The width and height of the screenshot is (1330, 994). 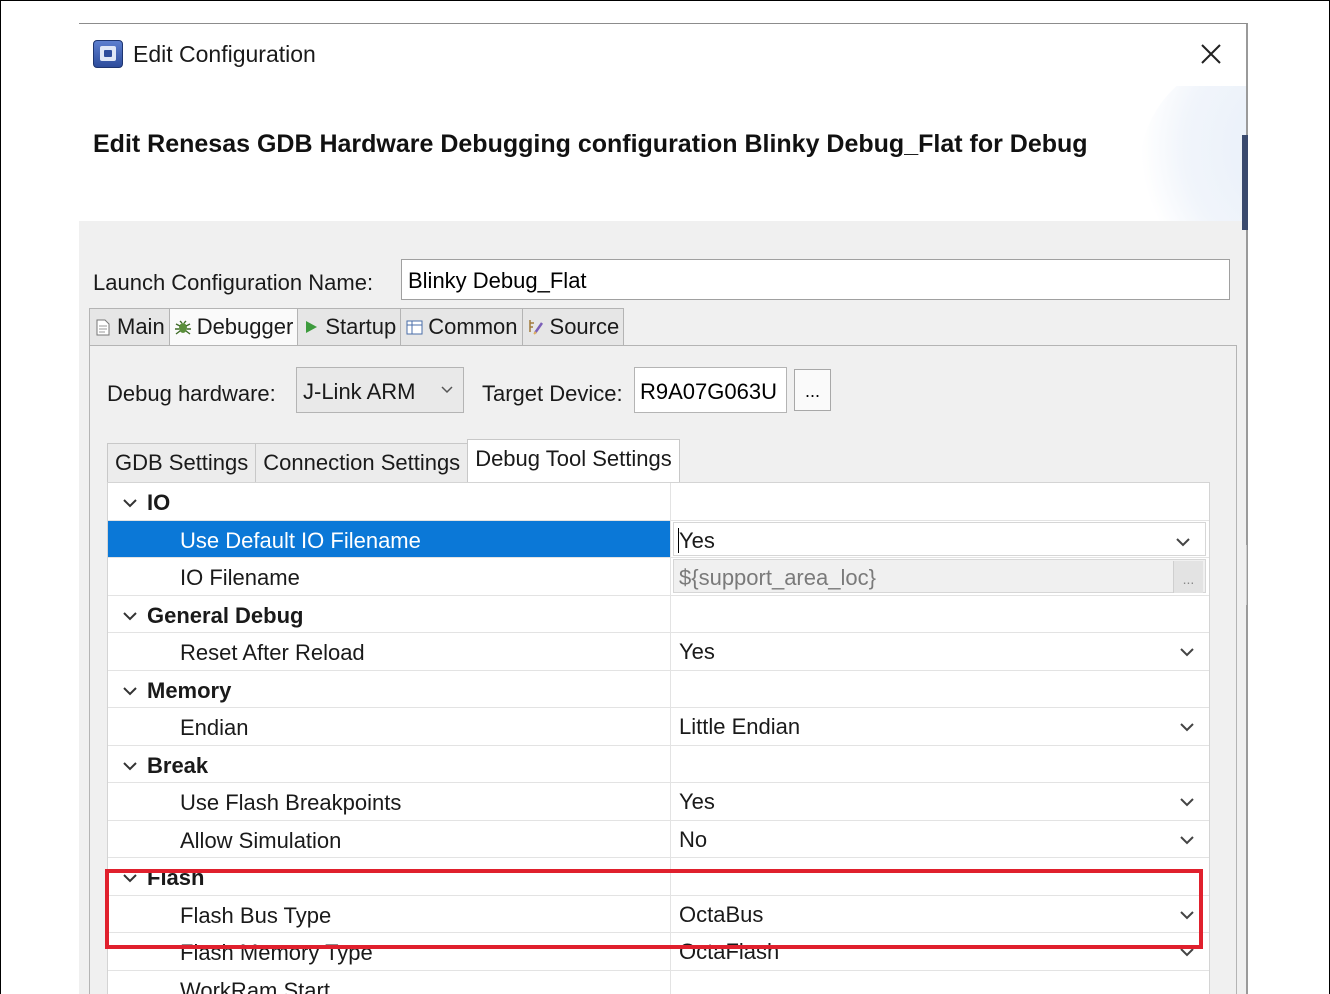 What do you see at coordinates (658, 952) in the screenshot?
I see `property-row-flash-memory-type: Flash Memory Type OctaFlash` at bounding box center [658, 952].